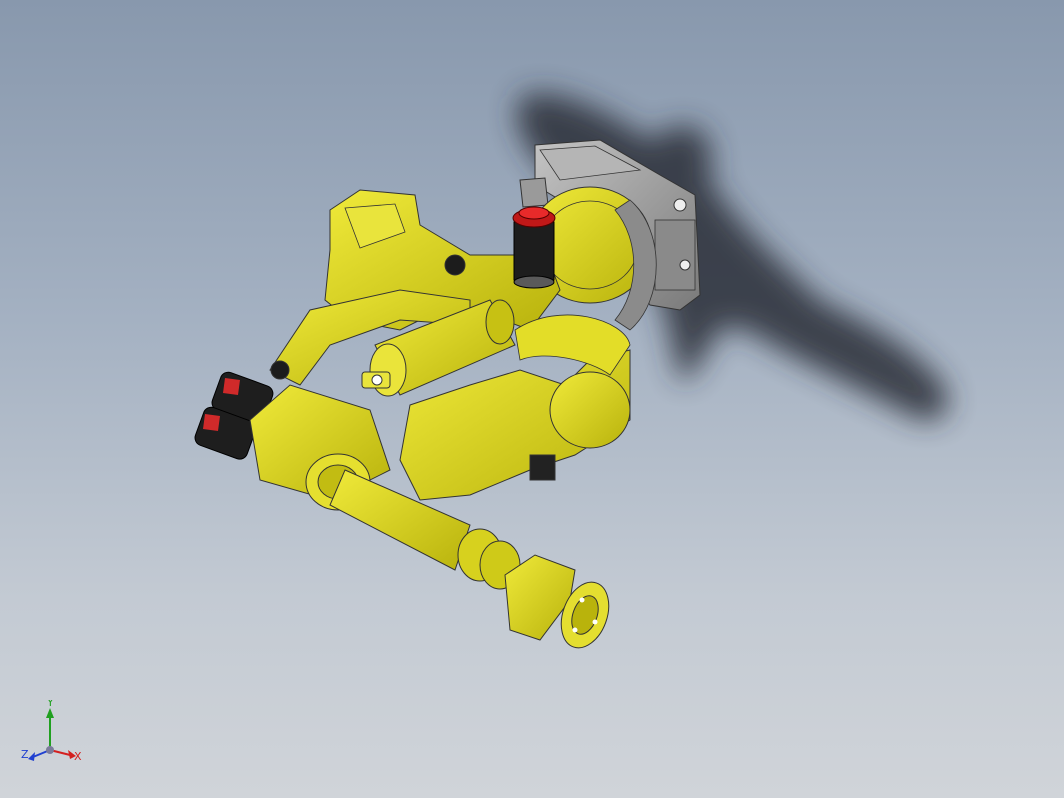  I want to click on z-axis-label: Z, so click(25, 754).